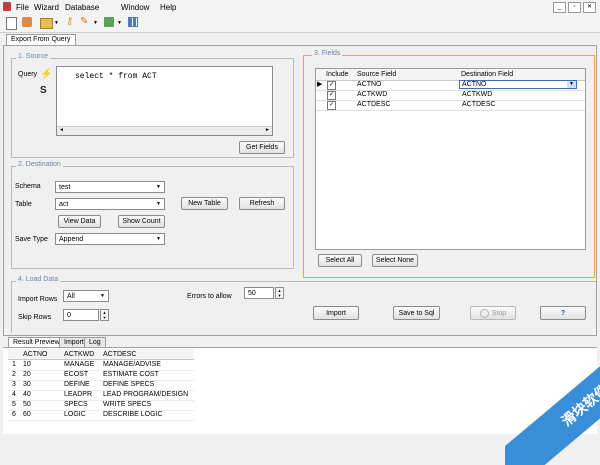 The height and width of the screenshot is (465, 600). I want to click on table-cell: LEAD PROGRAM/DESIGN, so click(146, 394).